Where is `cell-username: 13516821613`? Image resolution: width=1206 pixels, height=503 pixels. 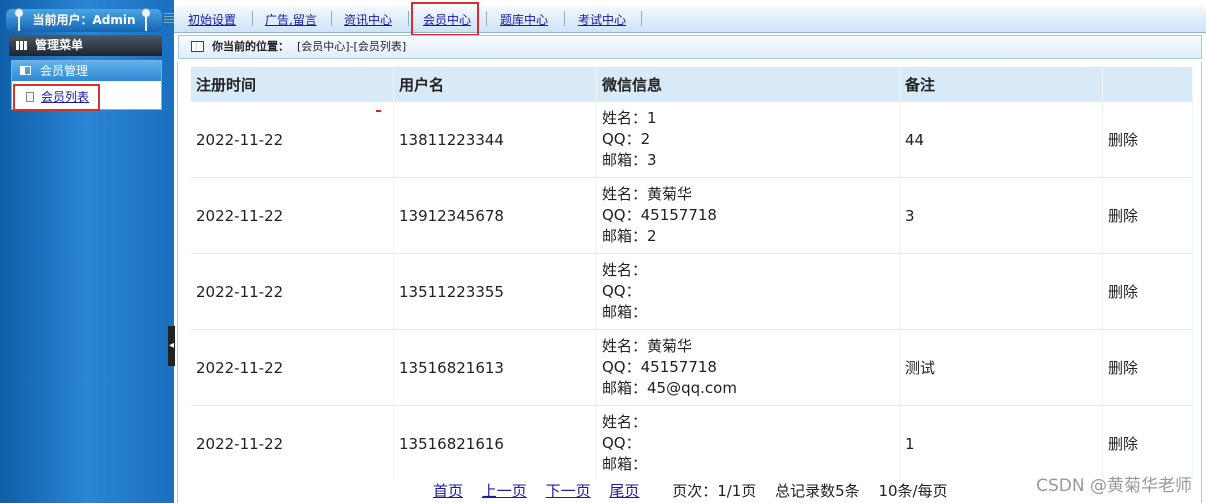 cell-username: 13516821613 is located at coordinates (495, 367).